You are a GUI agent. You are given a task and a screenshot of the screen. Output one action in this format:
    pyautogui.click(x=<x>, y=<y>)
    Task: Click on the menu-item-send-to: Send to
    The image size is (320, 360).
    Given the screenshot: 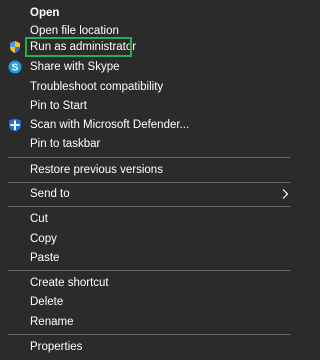 What is the action you would take?
    pyautogui.click(x=149, y=194)
    